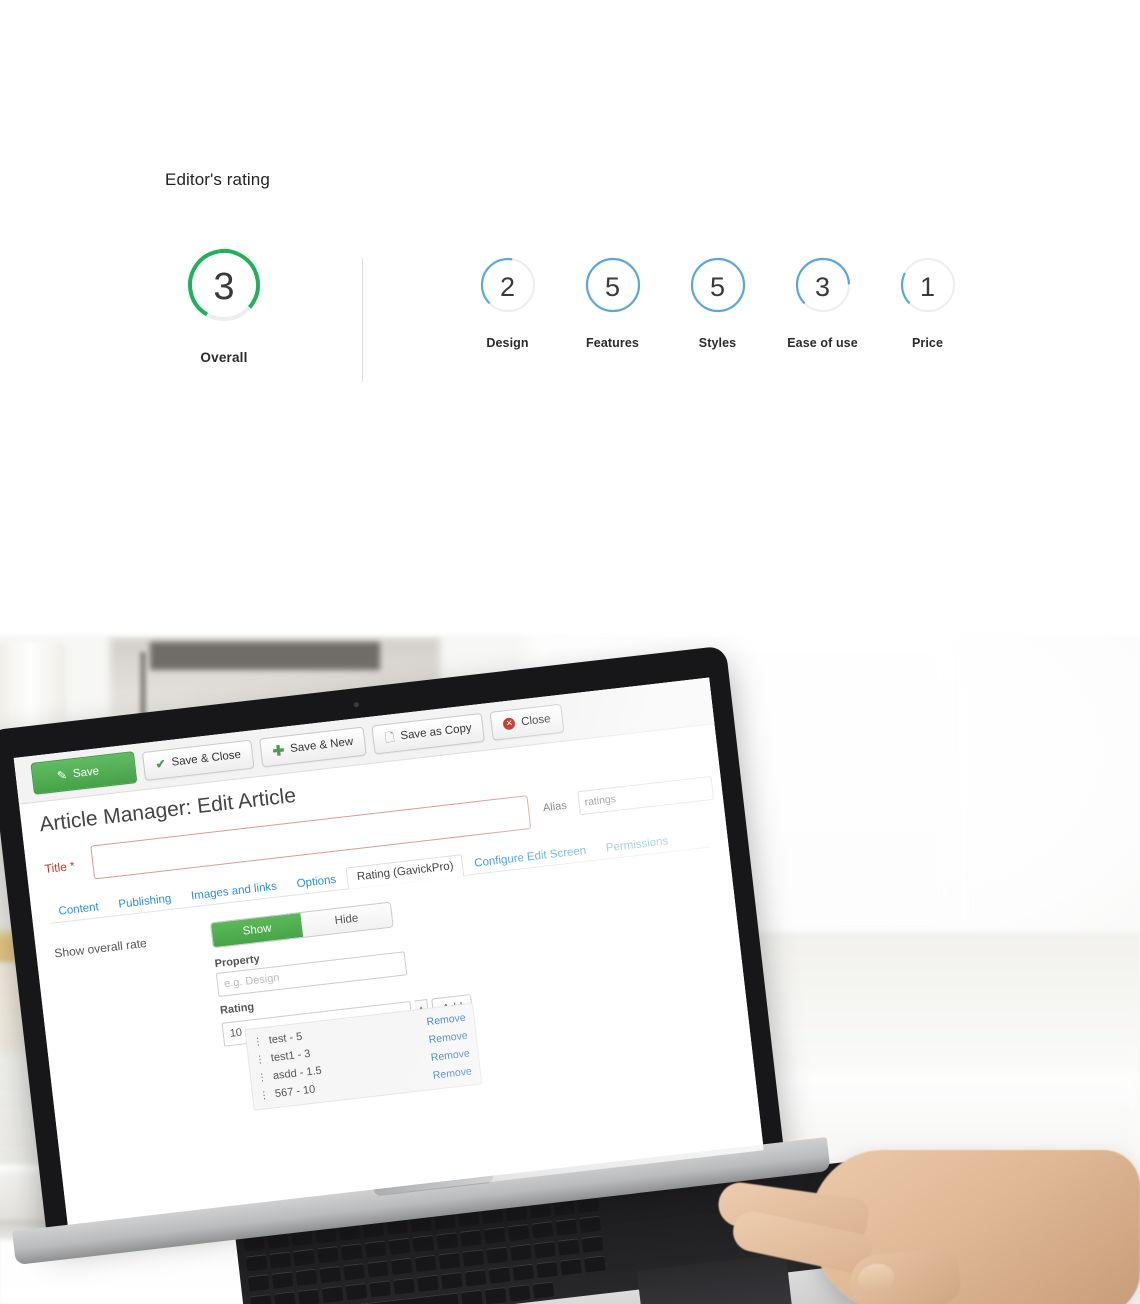 The height and width of the screenshot is (1304, 1140). I want to click on tab-permissions: Permissions, so click(637, 844).